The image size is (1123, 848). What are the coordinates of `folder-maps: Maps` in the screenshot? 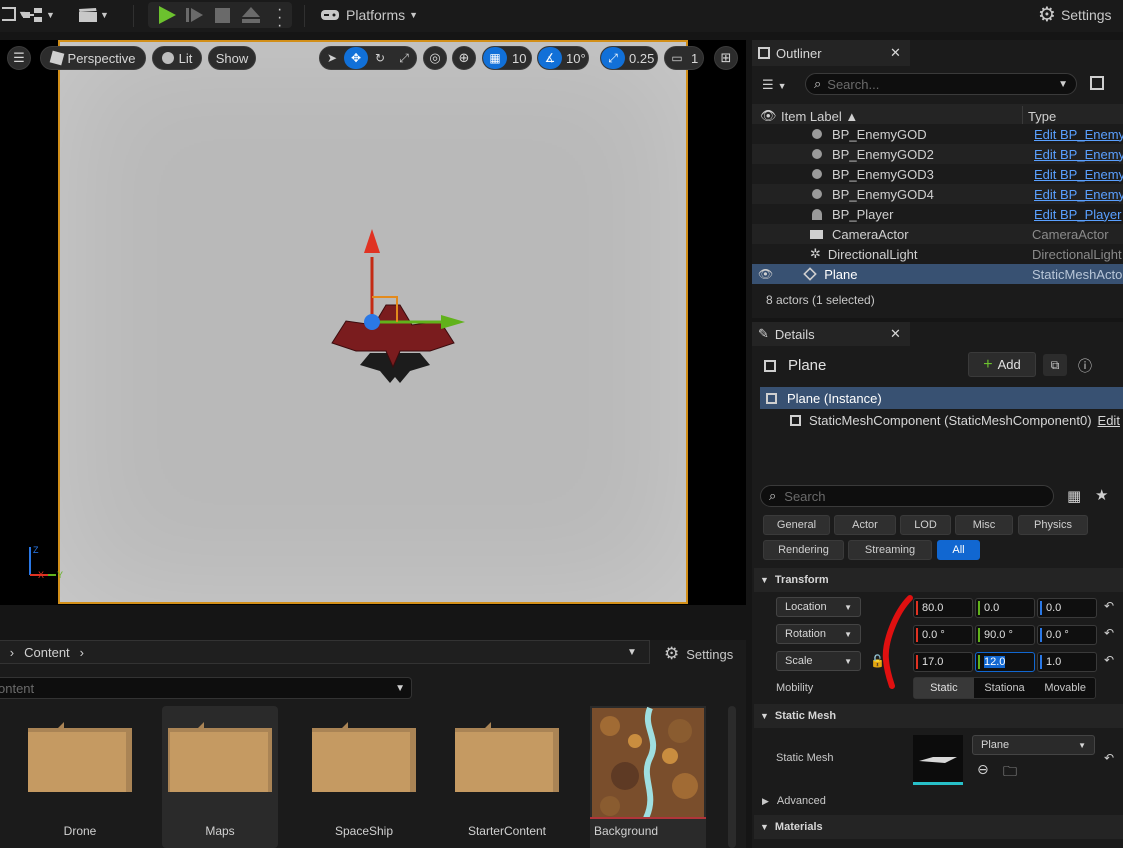 It's located at (220, 777).